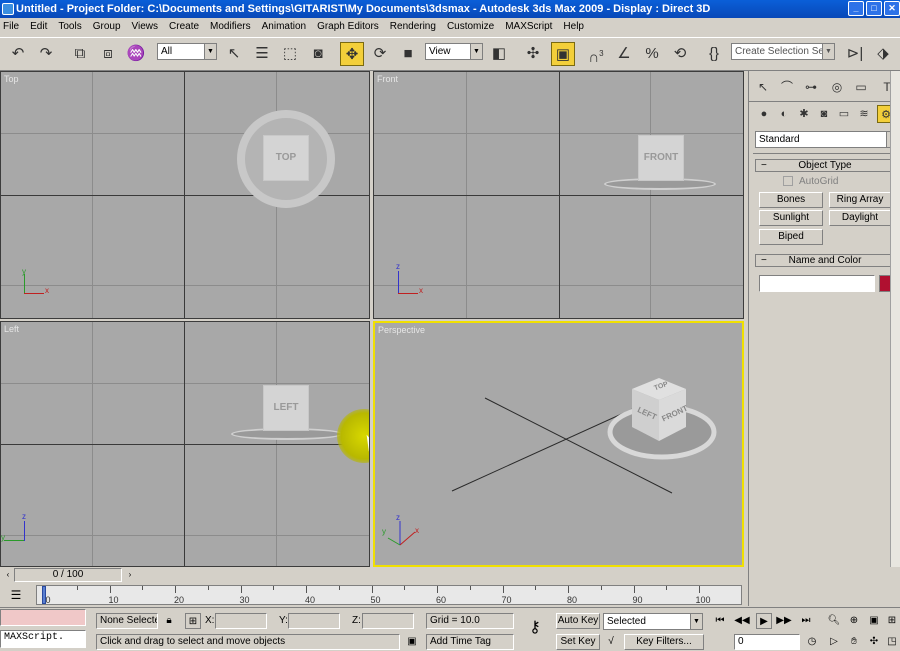  What do you see at coordinates (661, 158) in the screenshot?
I see `viewcube: FRONT` at bounding box center [661, 158].